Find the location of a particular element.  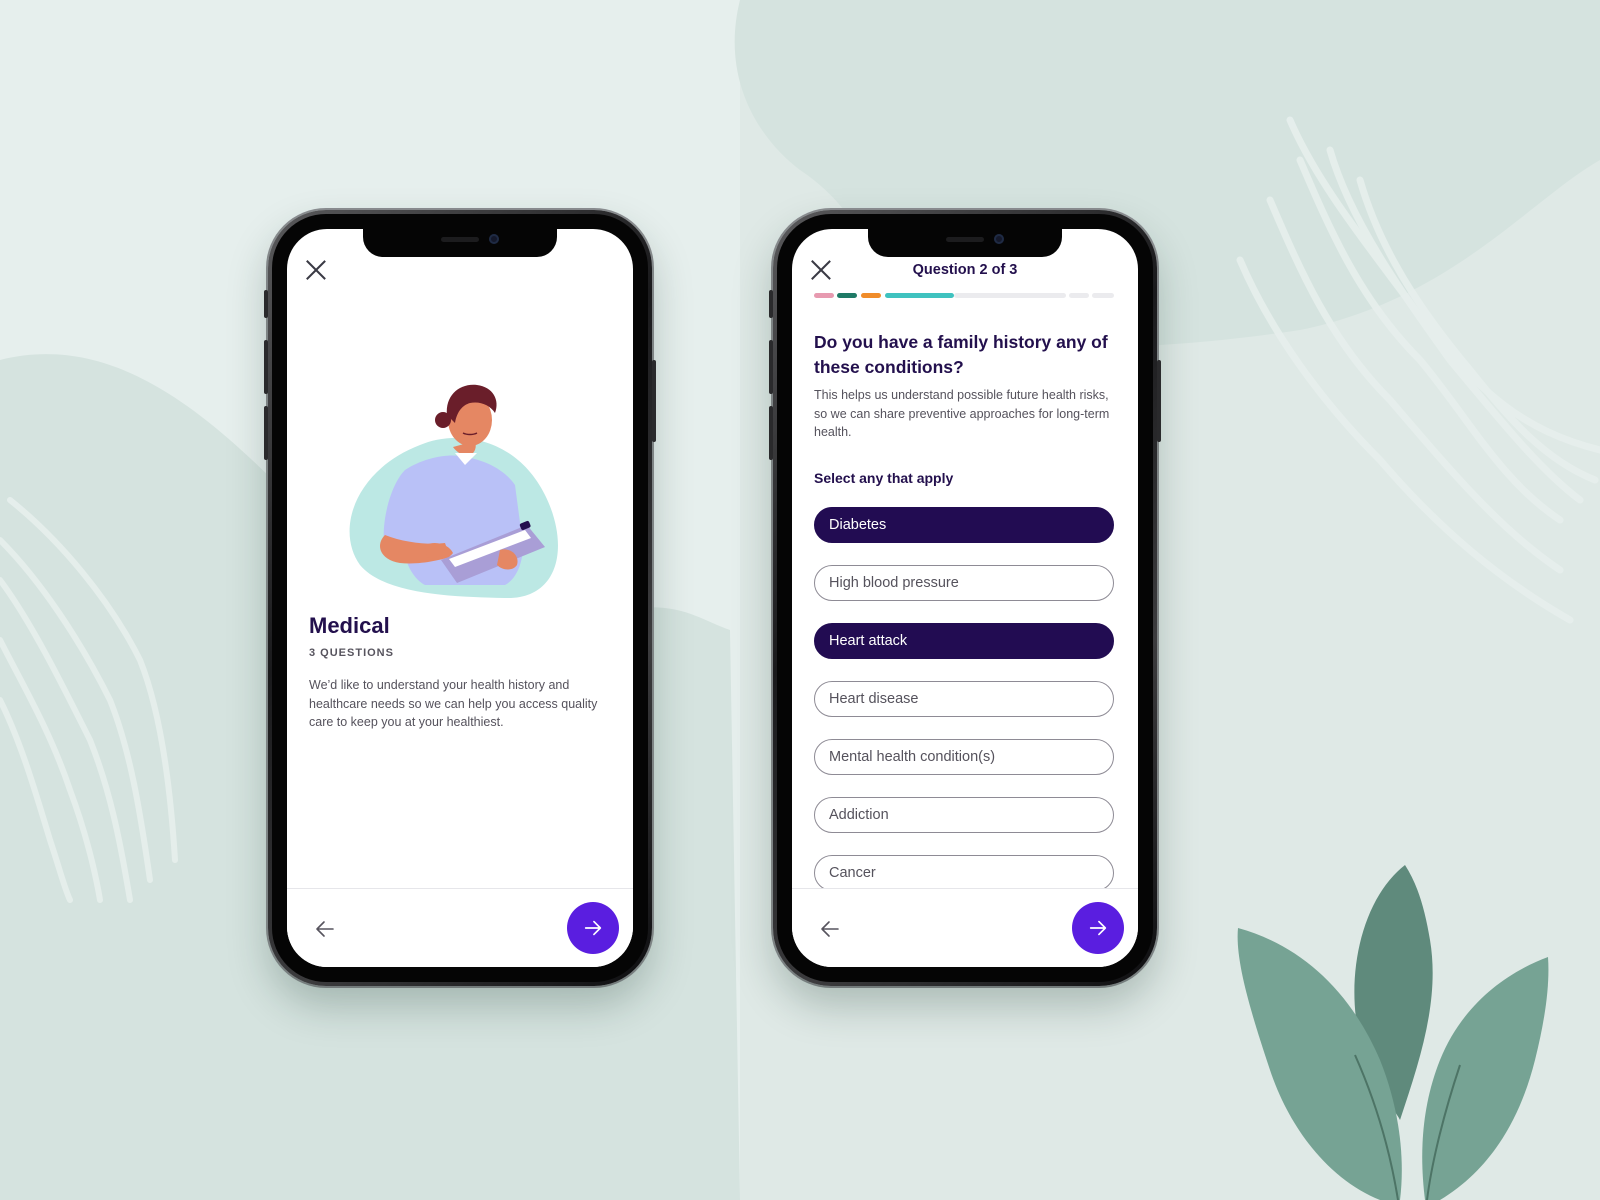

option-heart-attack: Heart attack is located at coordinates (964, 641).